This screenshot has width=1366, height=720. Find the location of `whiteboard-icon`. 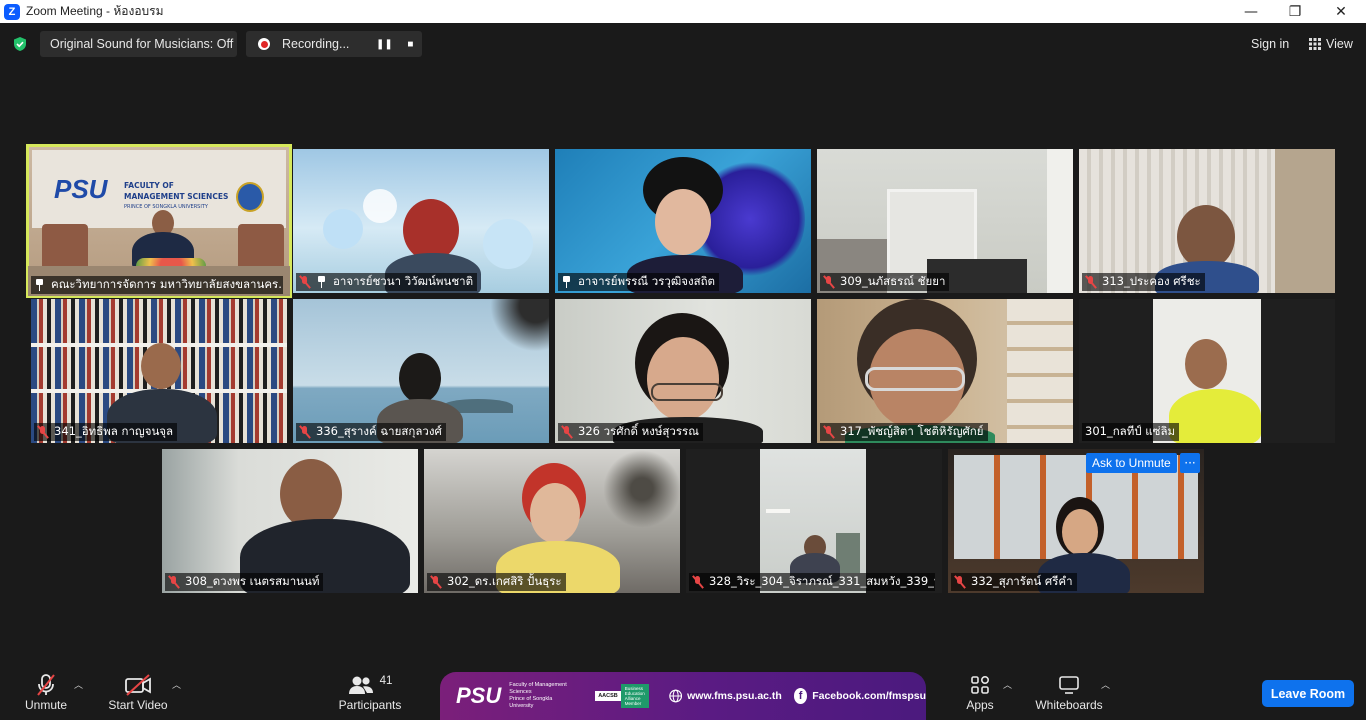

whiteboard-icon is located at coordinates (1069, 685).